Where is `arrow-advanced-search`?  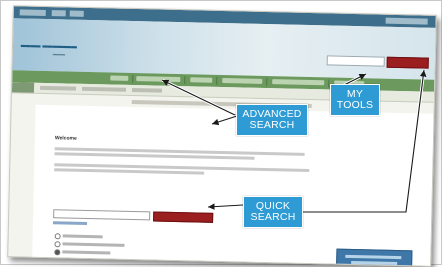 arrow-advanced-search is located at coordinates (199, 102).